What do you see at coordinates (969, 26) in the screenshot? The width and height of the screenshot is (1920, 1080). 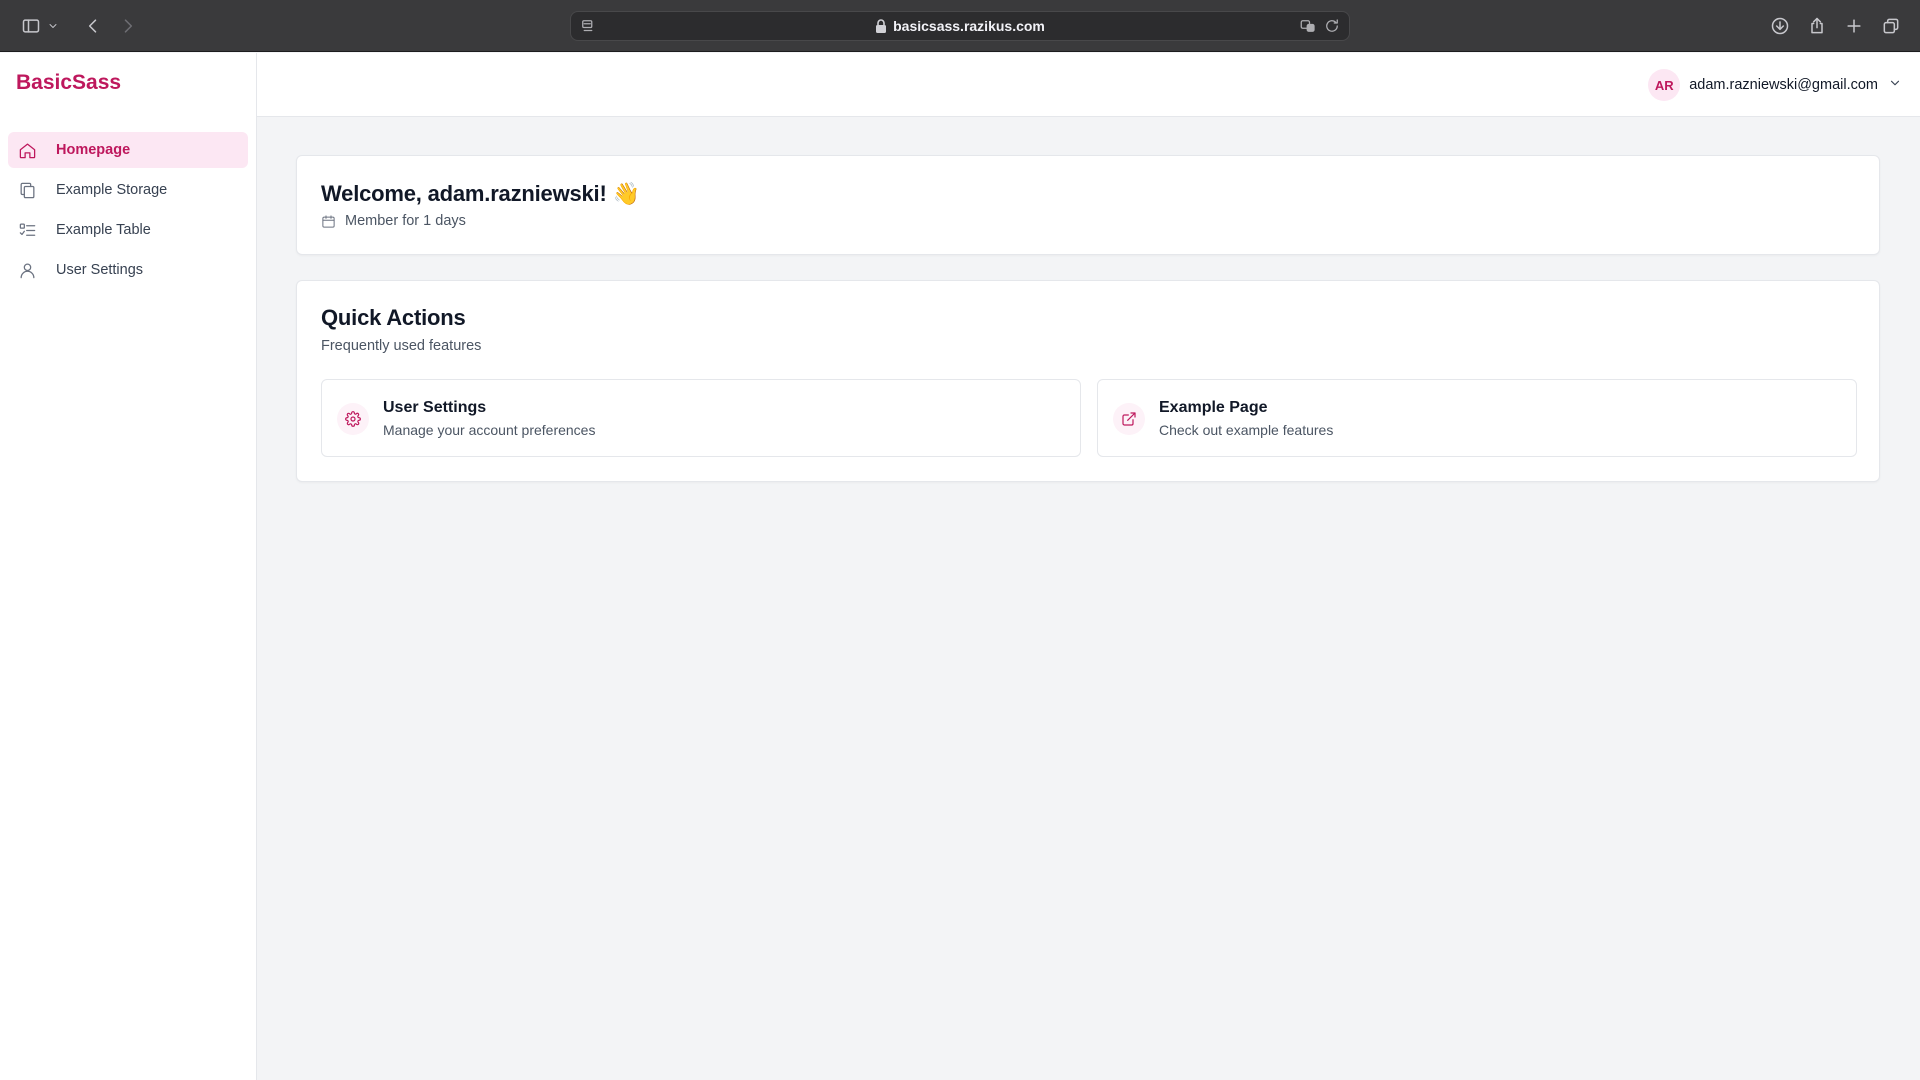 I see `url-text: basicsass.razikus.com` at bounding box center [969, 26].